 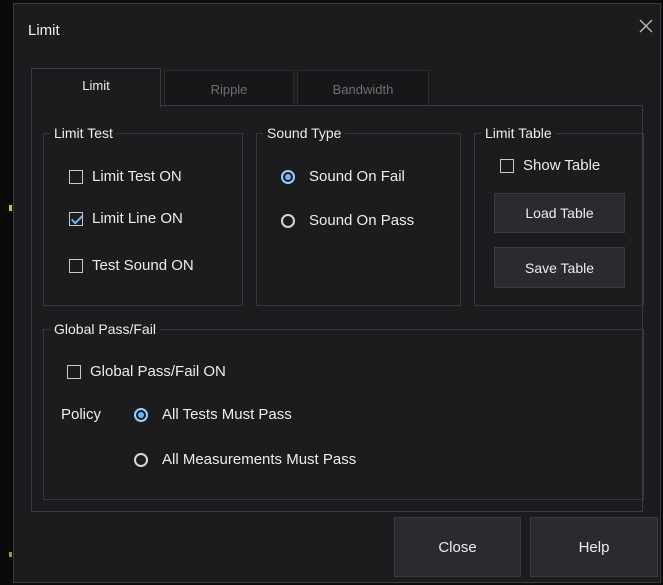 I want to click on close-button: Close, so click(x=457, y=547).